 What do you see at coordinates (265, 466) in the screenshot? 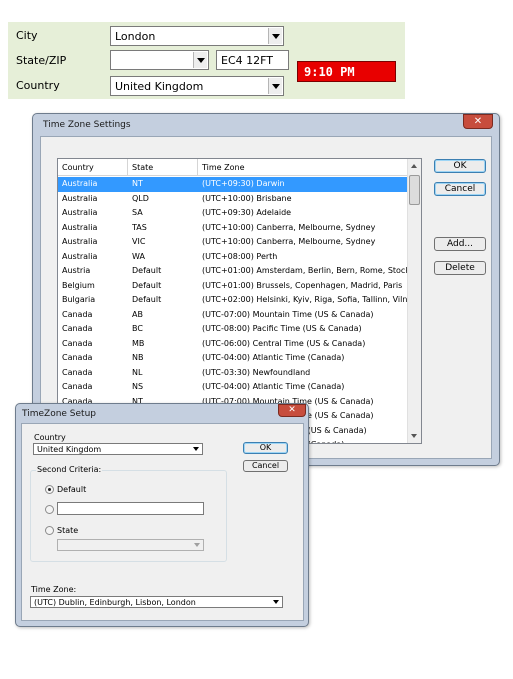
I see `setup-cancel-button: Cancel` at bounding box center [265, 466].